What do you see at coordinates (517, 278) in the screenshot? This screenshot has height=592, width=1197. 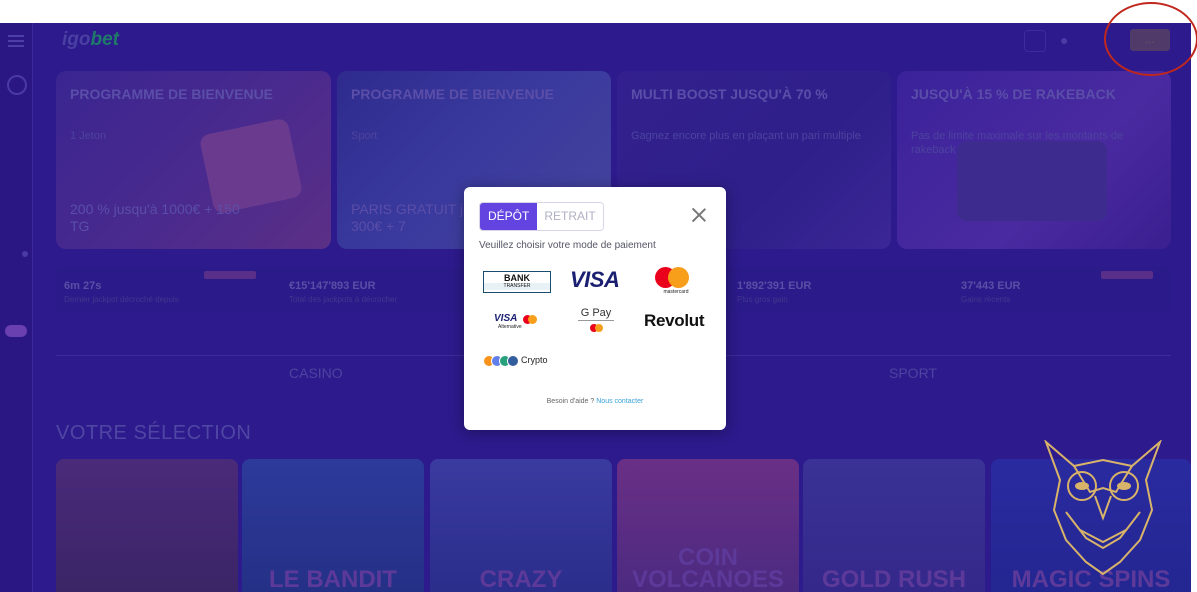 I see `bank-label: BANK` at bounding box center [517, 278].